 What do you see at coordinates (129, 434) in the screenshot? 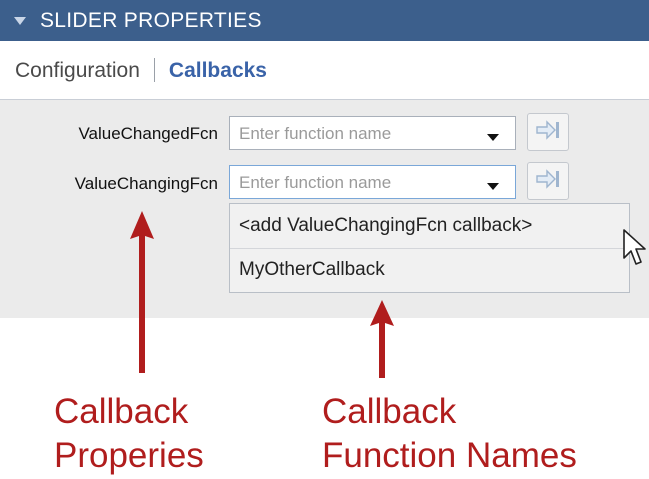
I see `annotation-callback-properties: Callback Properies` at bounding box center [129, 434].